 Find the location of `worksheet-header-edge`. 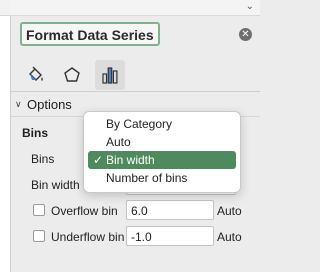

worksheet-header-edge is located at coordinates (5, 8).